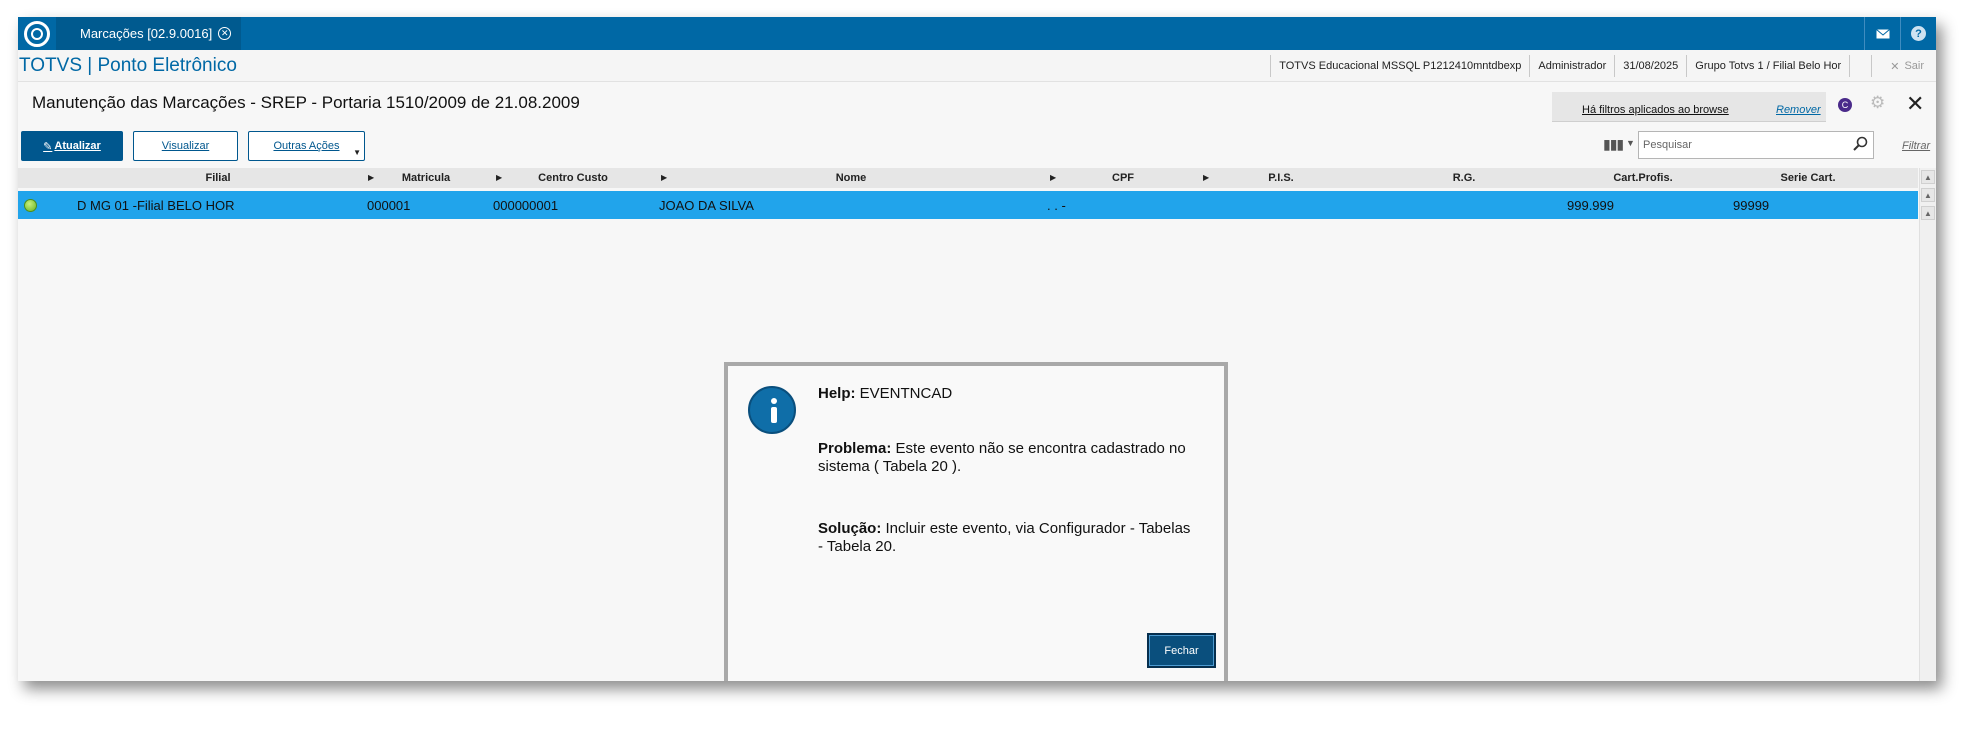 Image resolution: width=1984 pixels, height=729 pixels. What do you see at coordinates (1590, 205) in the screenshot?
I see `cell-cart-profis: 999.999` at bounding box center [1590, 205].